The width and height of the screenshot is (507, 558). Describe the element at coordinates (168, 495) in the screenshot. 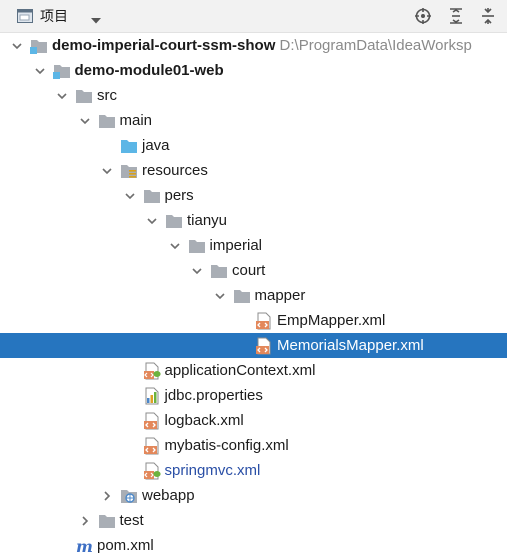

I see `tree-item-label: webapp` at that location.